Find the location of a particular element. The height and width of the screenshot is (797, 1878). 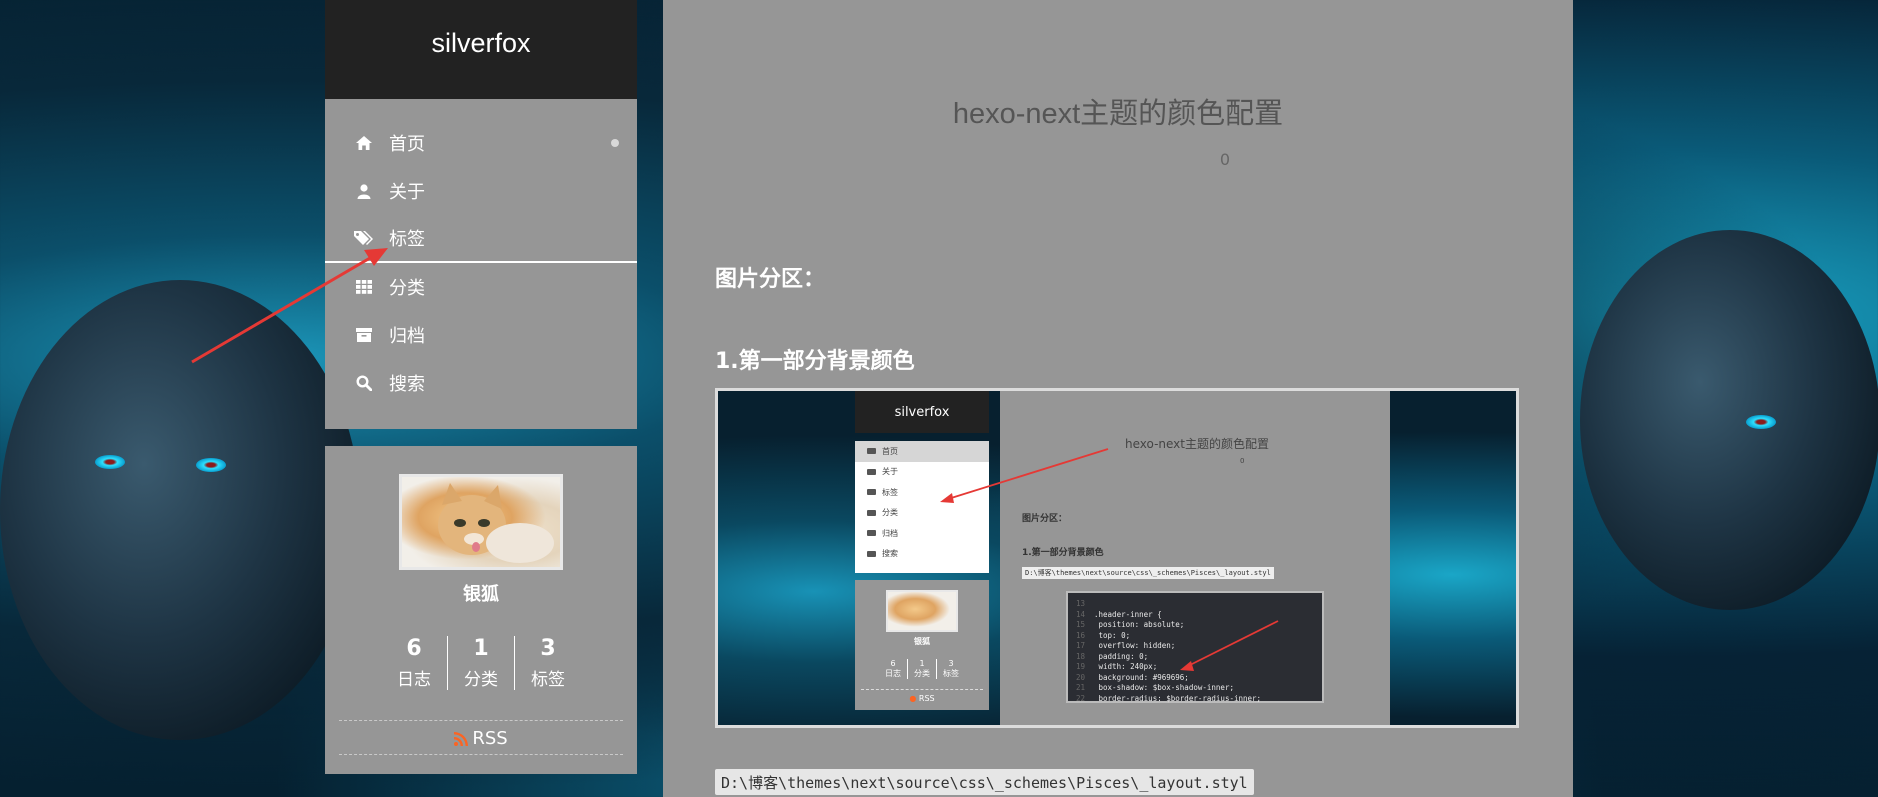

rss-icon is located at coordinates (461, 738).